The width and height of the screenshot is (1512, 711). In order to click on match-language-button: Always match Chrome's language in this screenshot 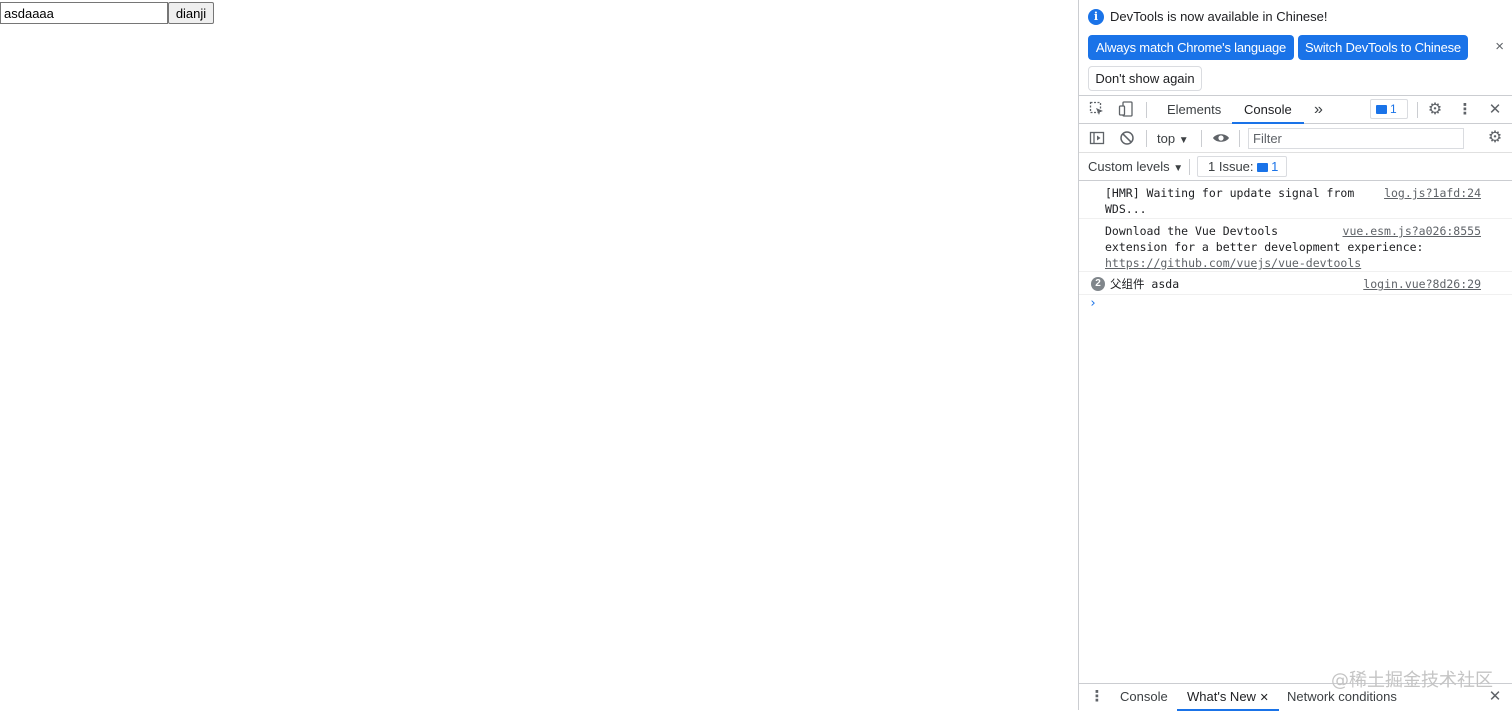, I will do `click(1191, 47)`.